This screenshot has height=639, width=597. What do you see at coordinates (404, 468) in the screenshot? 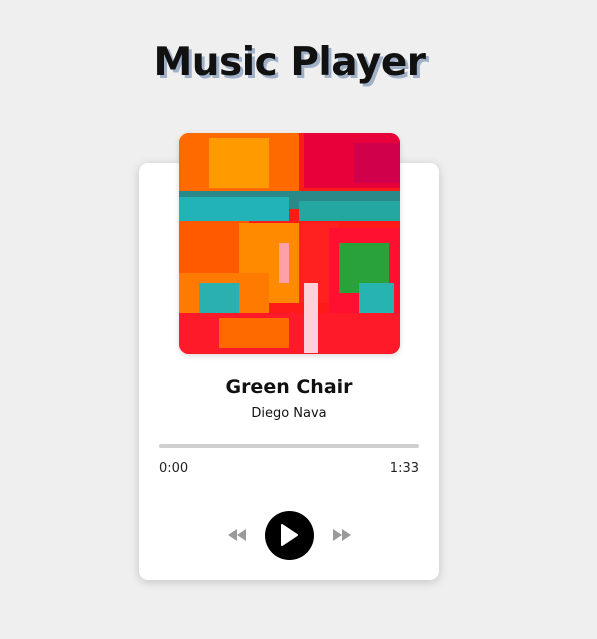
I see `duration: 1:33` at bounding box center [404, 468].